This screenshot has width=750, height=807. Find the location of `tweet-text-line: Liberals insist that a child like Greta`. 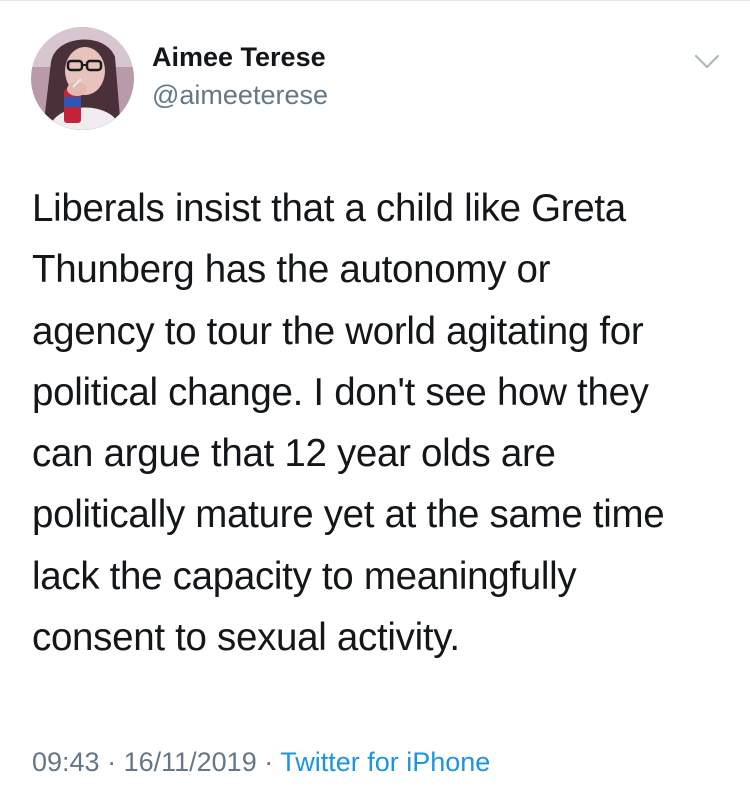

tweet-text-line: Liberals insist that a child like Greta is located at coordinates (329, 208).